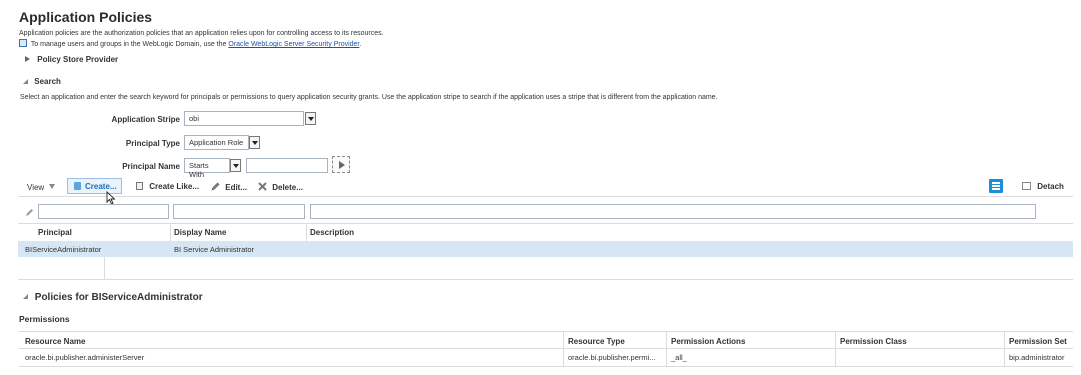  I want to click on col-resource-type-header: Resource Type, so click(596, 341).